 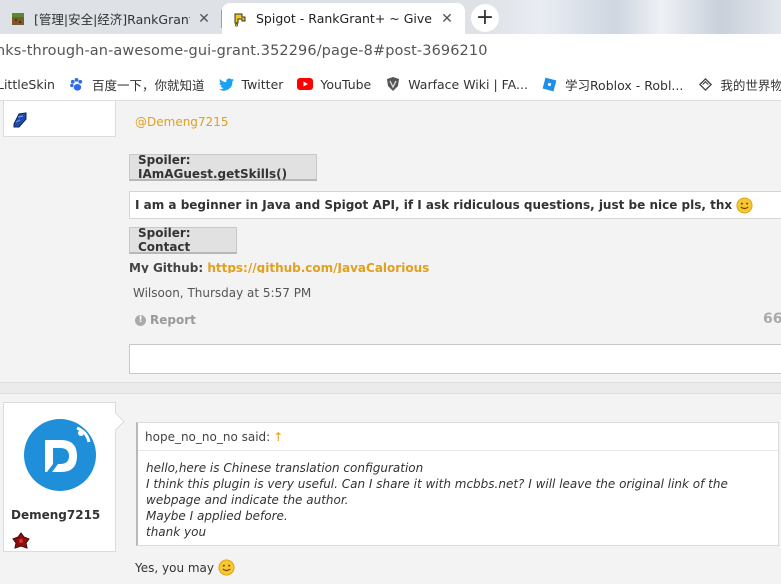 I want to click on tab-rankgrant-cn: [管理|安全|经济]RankGrant+— ✕, so click(x=111, y=18).